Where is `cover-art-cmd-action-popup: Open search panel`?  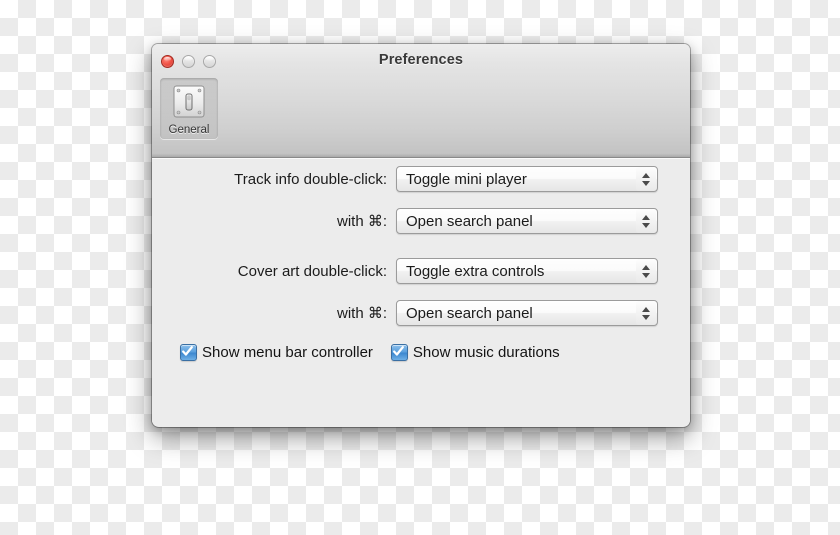 cover-art-cmd-action-popup: Open search panel is located at coordinates (527, 313).